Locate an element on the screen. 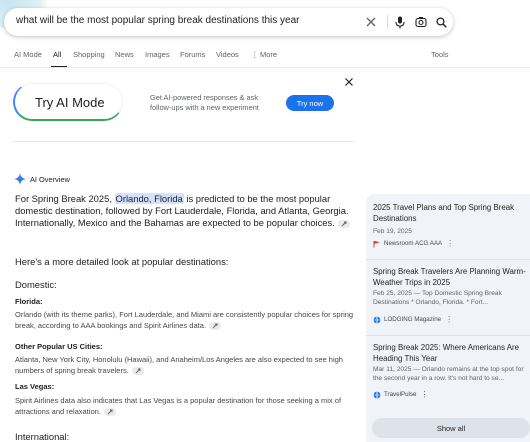 The image size is (530, 442). us-cities-heading: Other Popular US Cities: is located at coordinates (59, 346).